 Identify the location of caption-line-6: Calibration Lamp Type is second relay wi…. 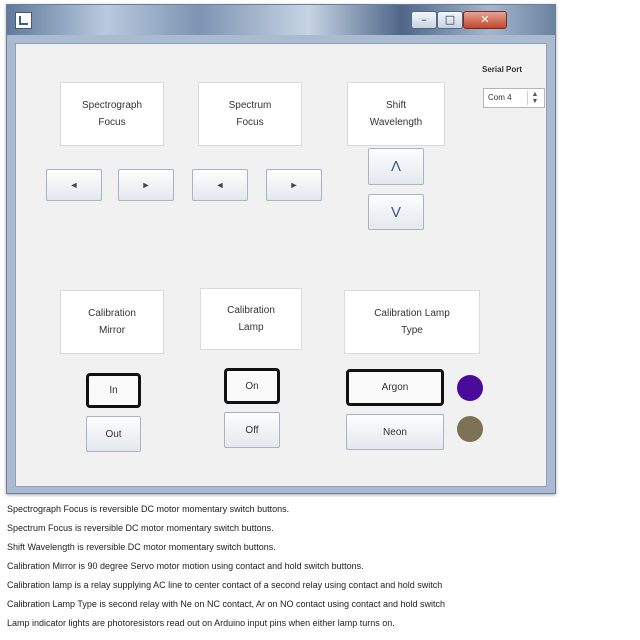
(226, 604).